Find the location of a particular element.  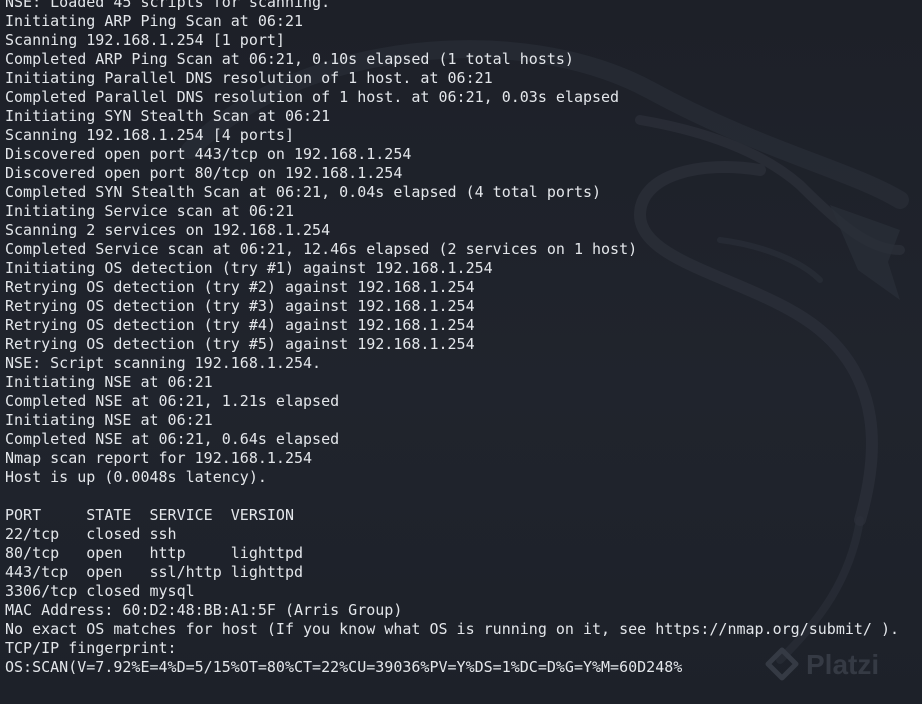

terminal-line: Completed NSE at 06:21, 1.21s elapsed is located at coordinates (172, 401).